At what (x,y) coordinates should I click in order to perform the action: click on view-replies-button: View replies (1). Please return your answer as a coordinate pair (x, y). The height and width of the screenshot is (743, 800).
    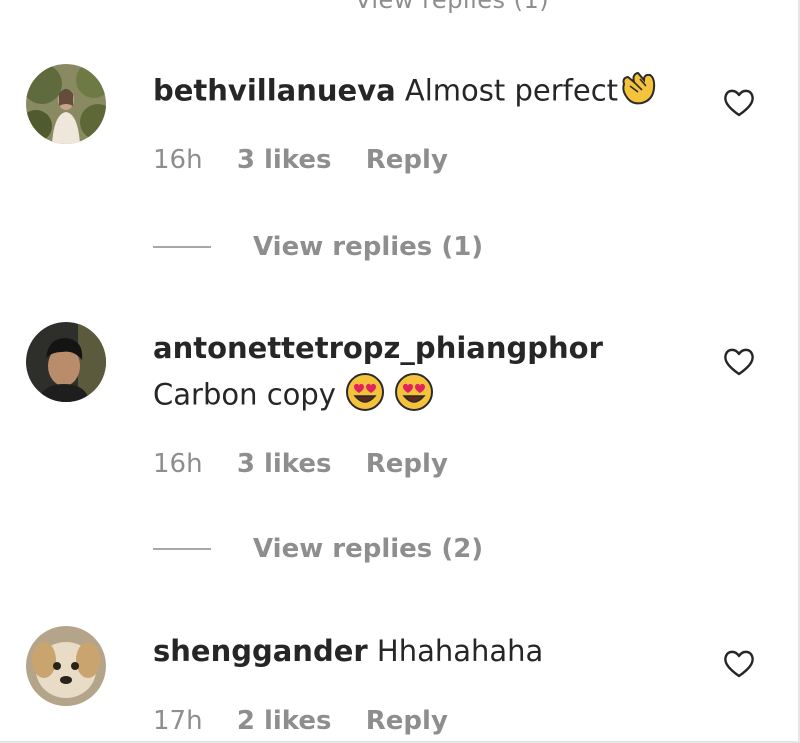
    Looking at the image, I should click on (318, 247).